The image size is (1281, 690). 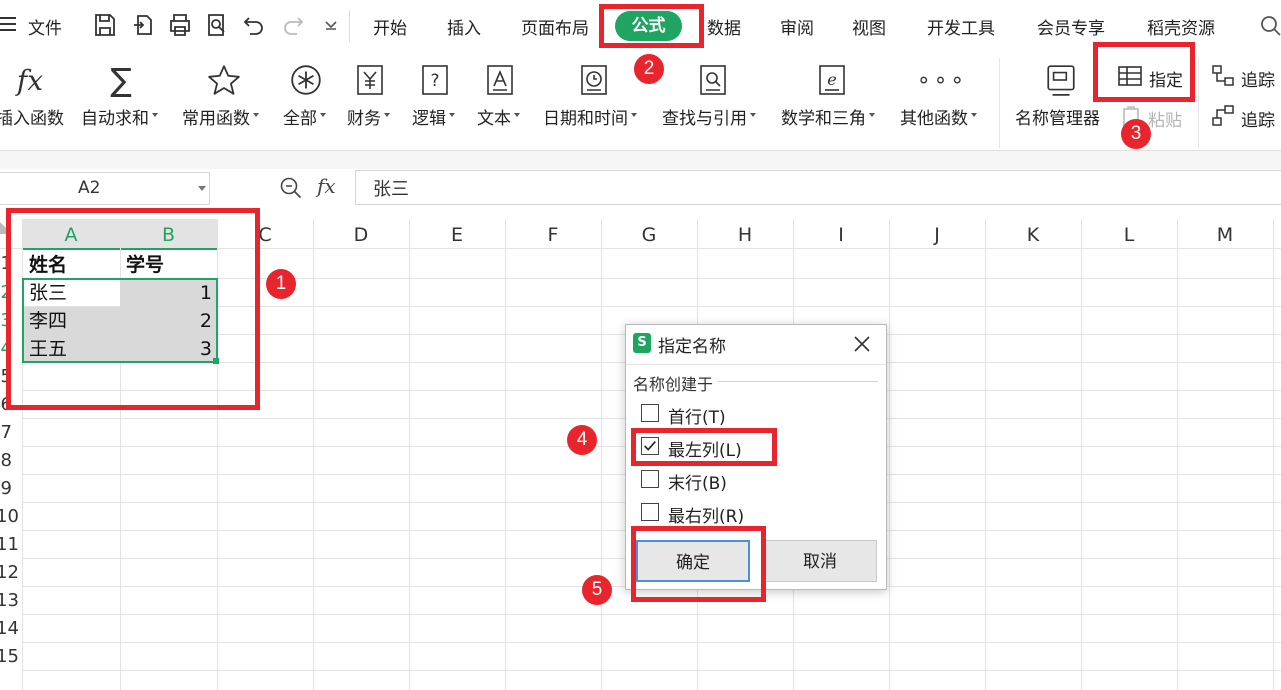 What do you see at coordinates (697, 415) in the screenshot?
I see `option-label-top-row: 首行(T)` at bounding box center [697, 415].